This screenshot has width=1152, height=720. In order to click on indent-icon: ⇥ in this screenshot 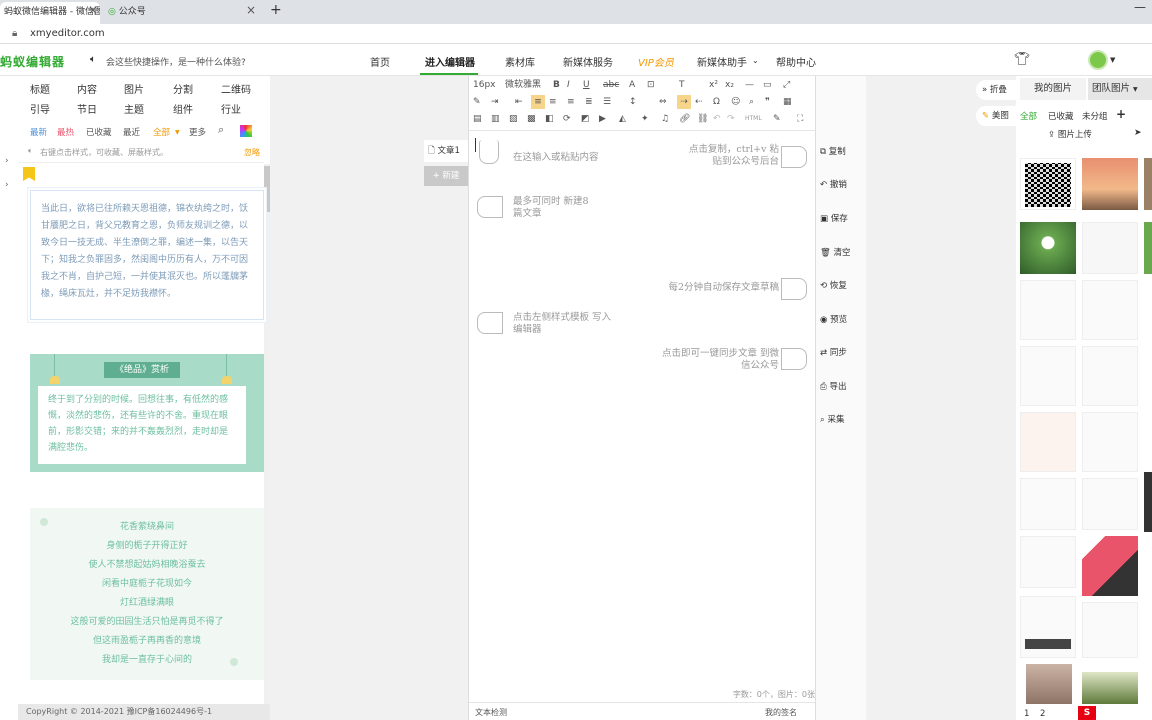, I will do `click(495, 102)`.